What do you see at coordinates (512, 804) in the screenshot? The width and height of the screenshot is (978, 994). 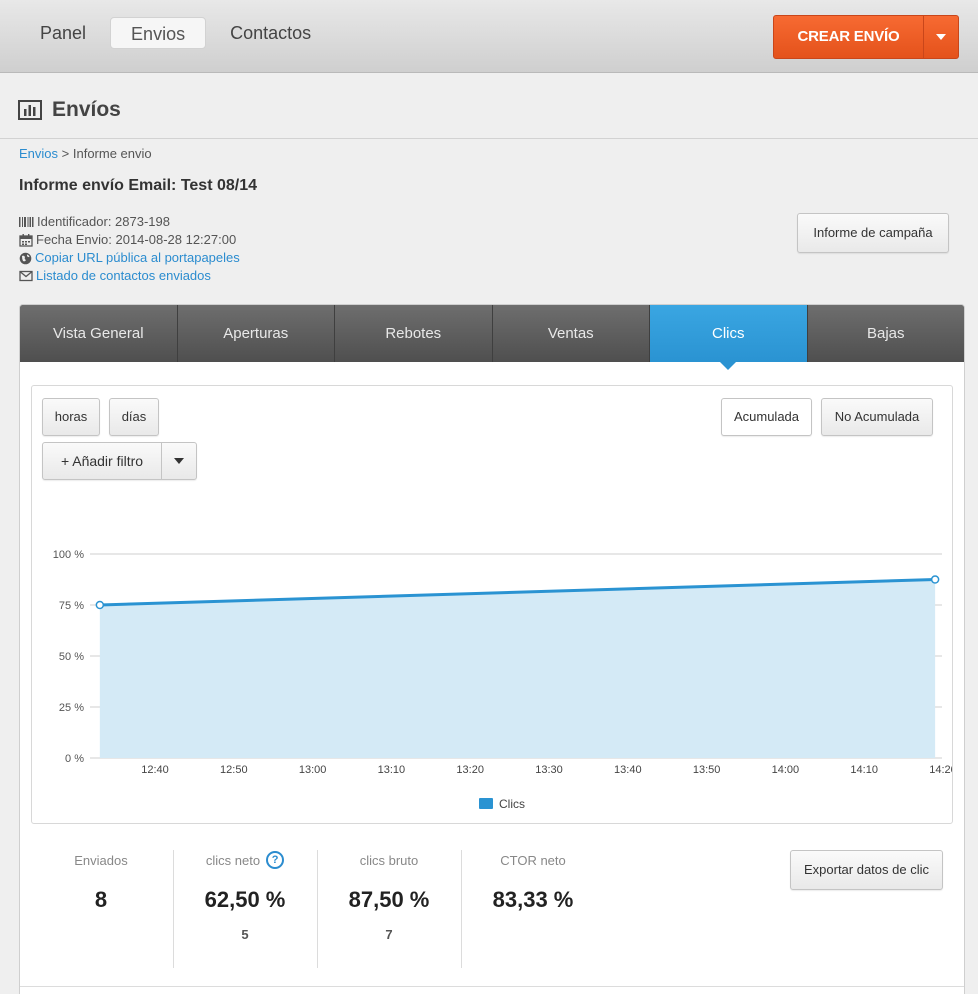 I see `legend-label-clics: Clics` at bounding box center [512, 804].